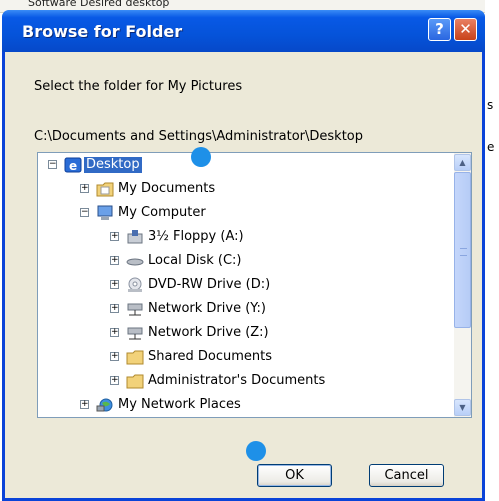  What do you see at coordinates (196, 236) in the screenshot?
I see `tree-item-label: 3½ Floppy (A:)` at bounding box center [196, 236].